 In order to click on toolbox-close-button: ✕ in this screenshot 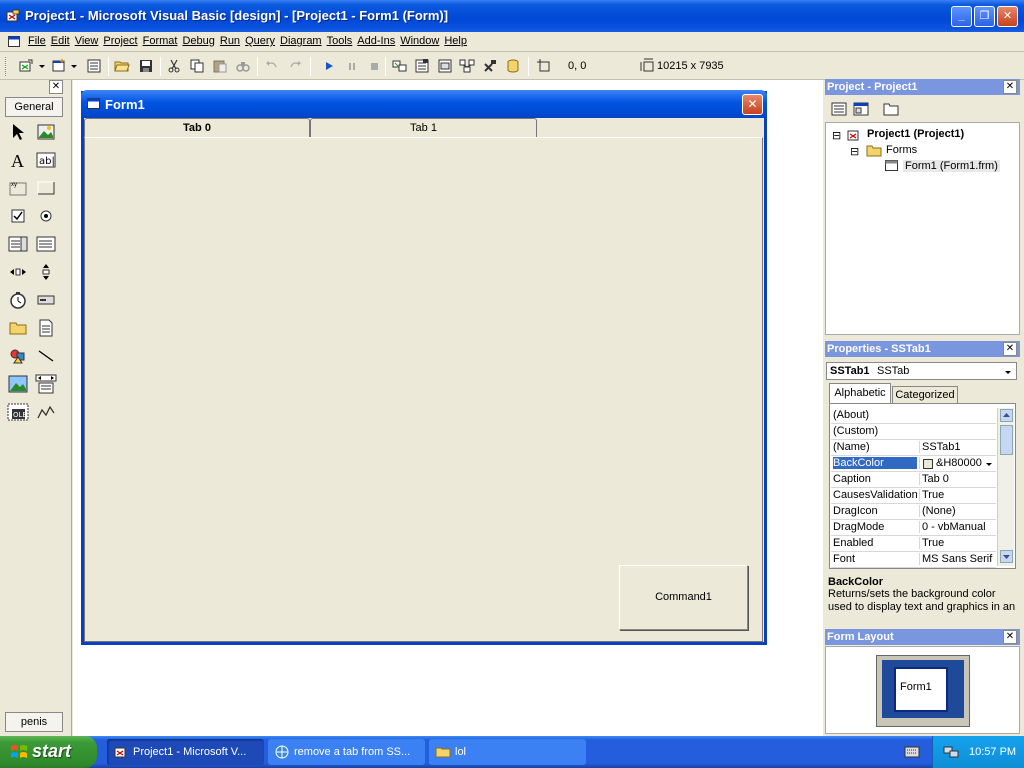, I will do `click(56, 87)`.